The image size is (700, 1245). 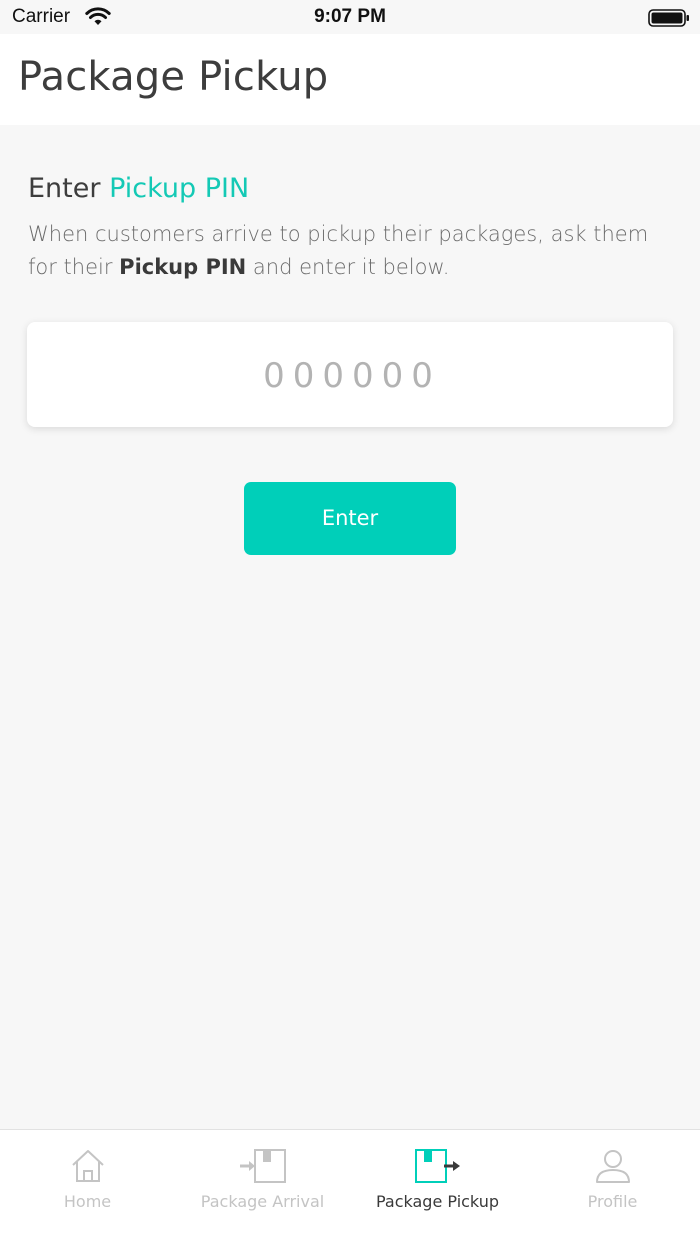 What do you see at coordinates (612, 1187) in the screenshot?
I see `tab-profile: Profile` at bounding box center [612, 1187].